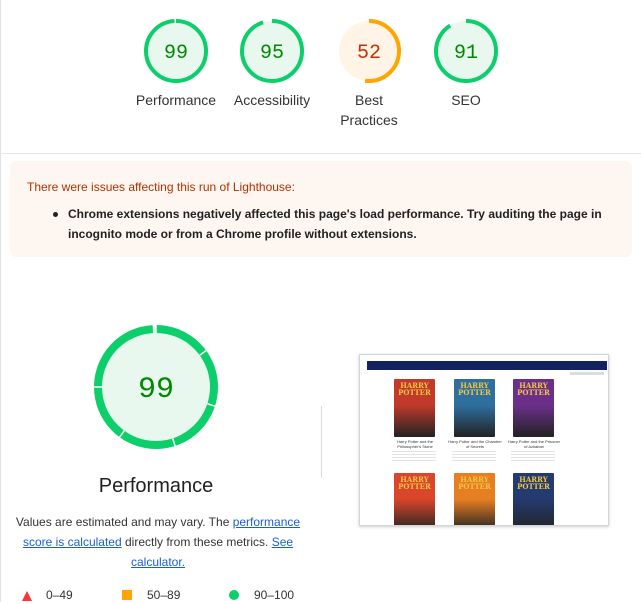 The height and width of the screenshot is (604, 641). I want to click on circle-icon, so click(234, 595).